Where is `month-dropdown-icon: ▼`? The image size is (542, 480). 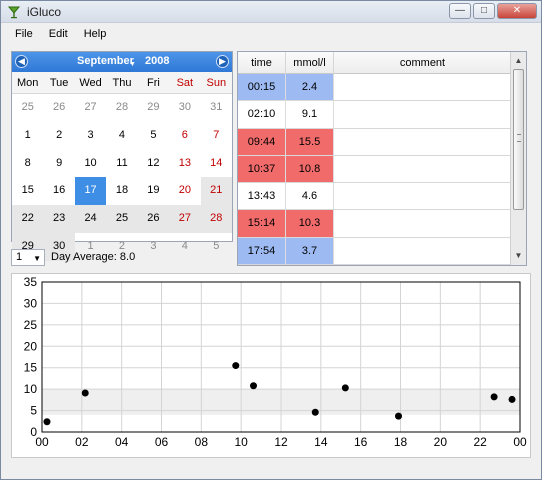 month-dropdown-icon: ▼ is located at coordinates (132, 64).